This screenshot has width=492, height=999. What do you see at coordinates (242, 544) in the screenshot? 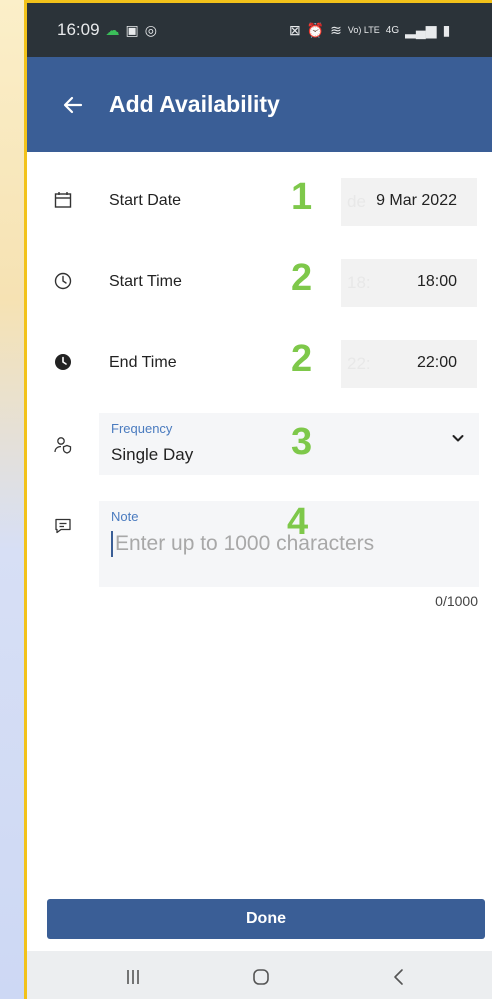
I see `note-input: Enter up to 1000 characters` at bounding box center [242, 544].